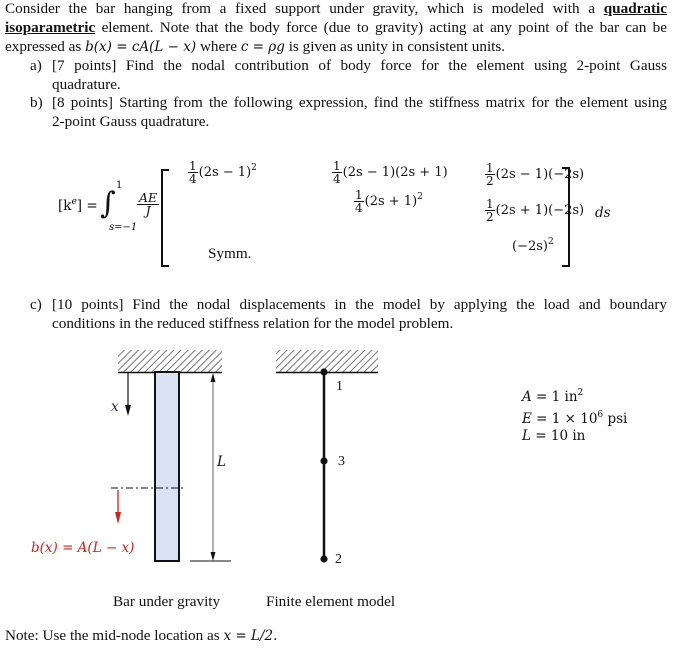  I want to click on note-equation: x = L/2., so click(250, 636).